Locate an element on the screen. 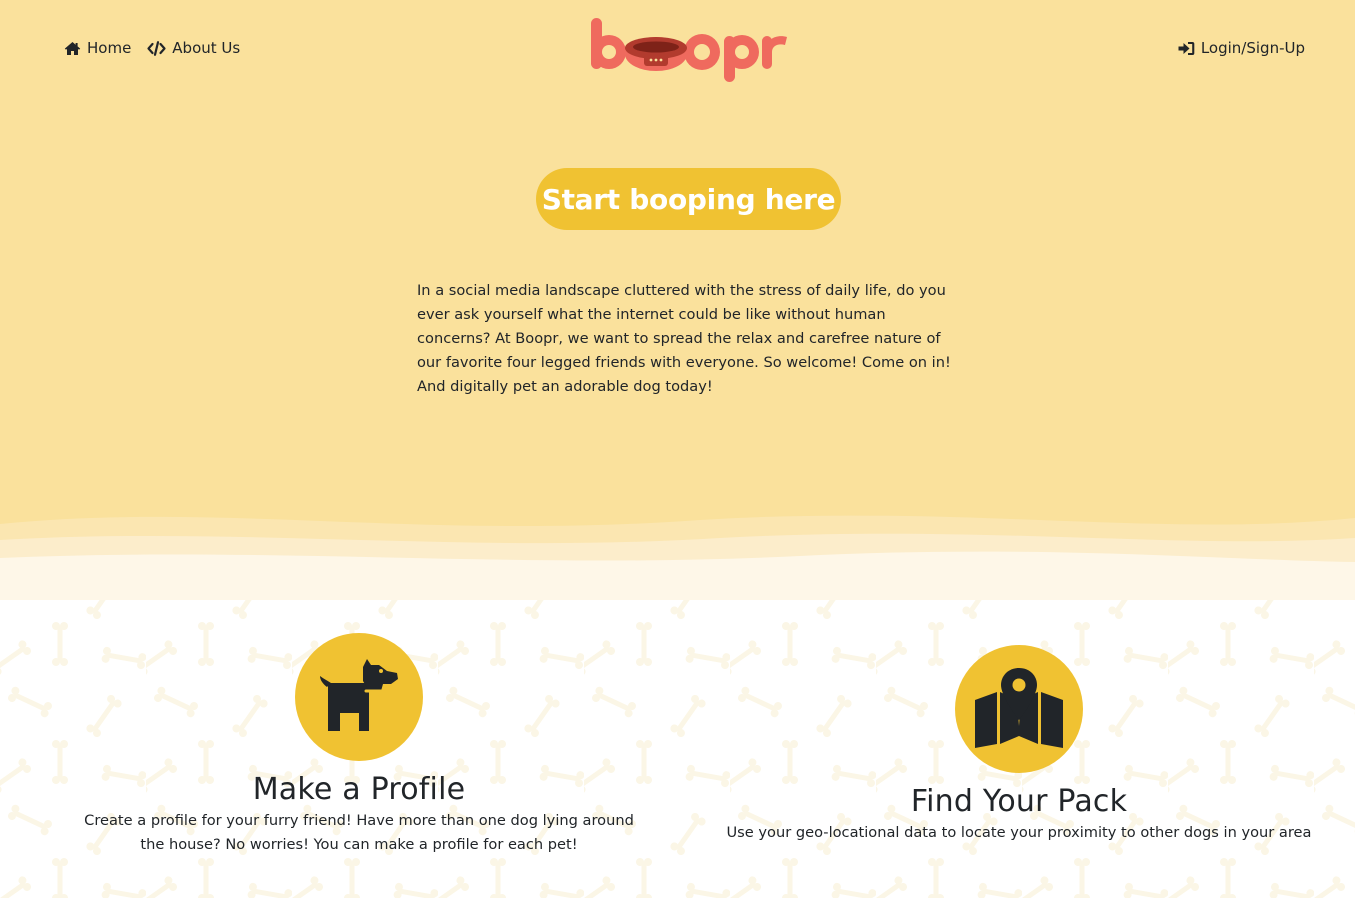 Image resolution: width=1355 pixels, height=898 pixels. nav-about-link: About Us is located at coordinates (193, 48).